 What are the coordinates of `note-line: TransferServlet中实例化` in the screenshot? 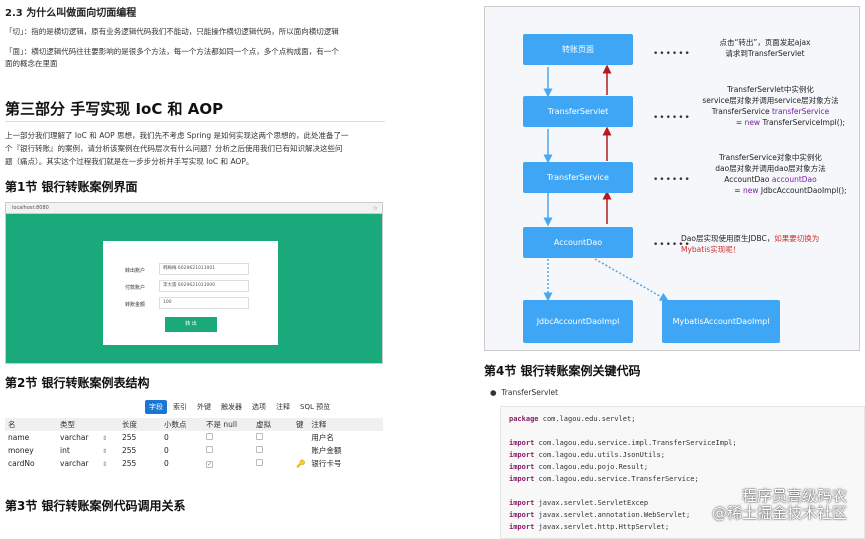 It's located at (770, 89).